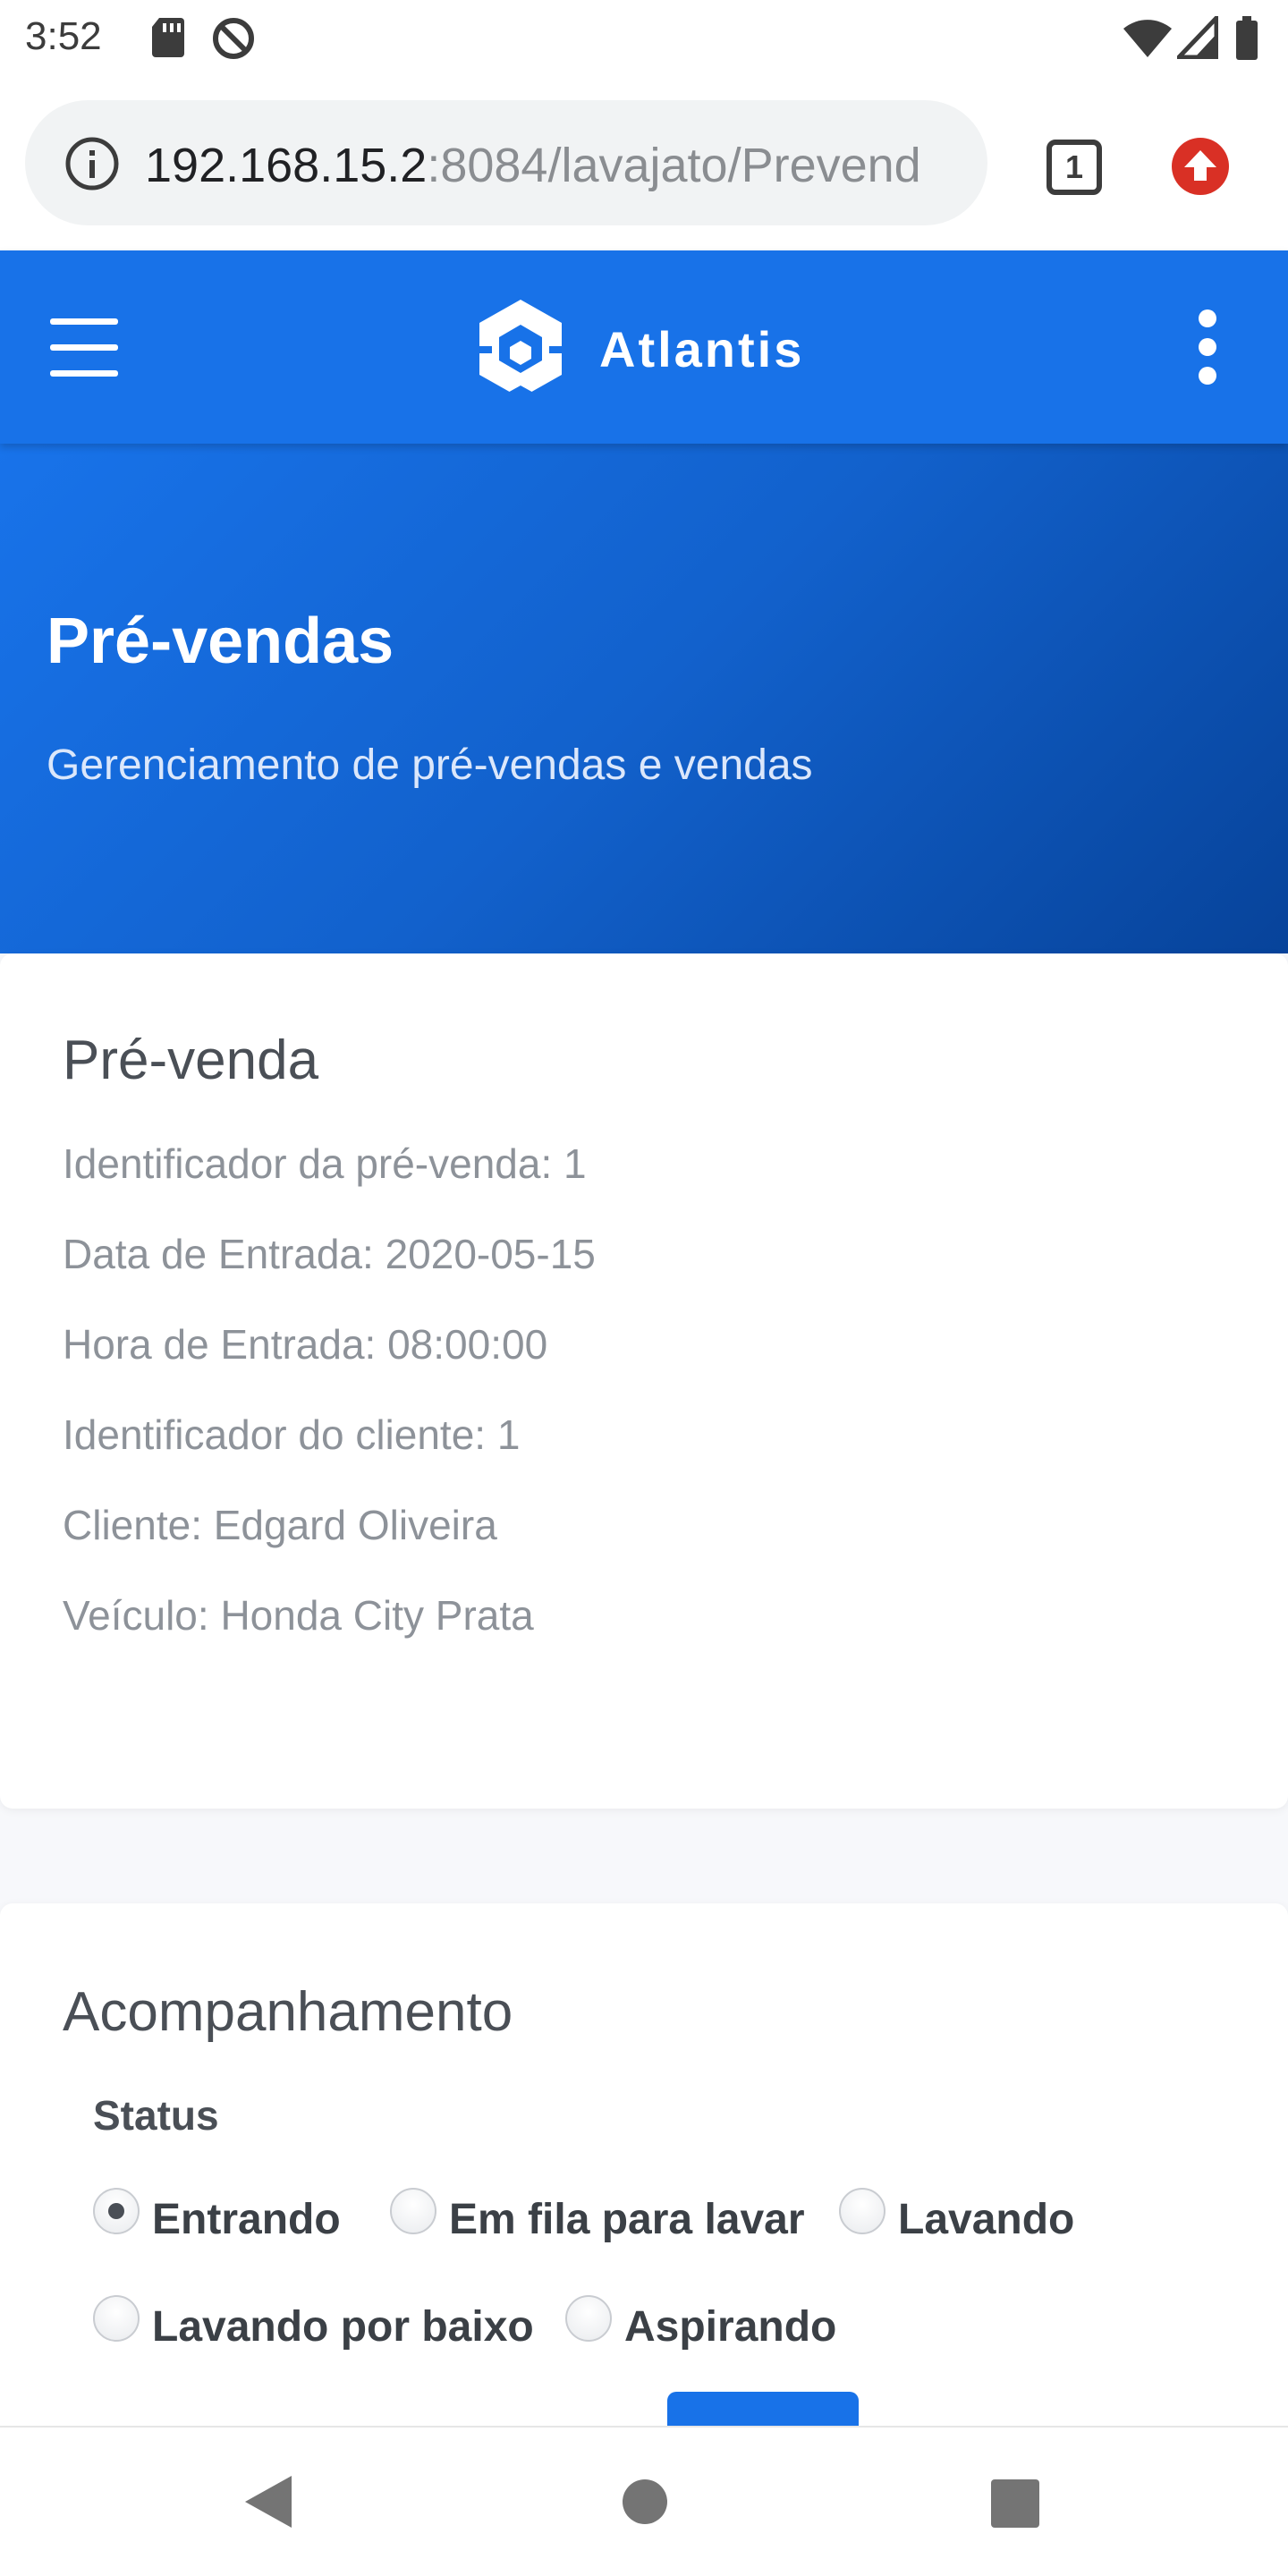 The height and width of the screenshot is (2576, 1288). I want to click on home-icon, so click(645, 2501).